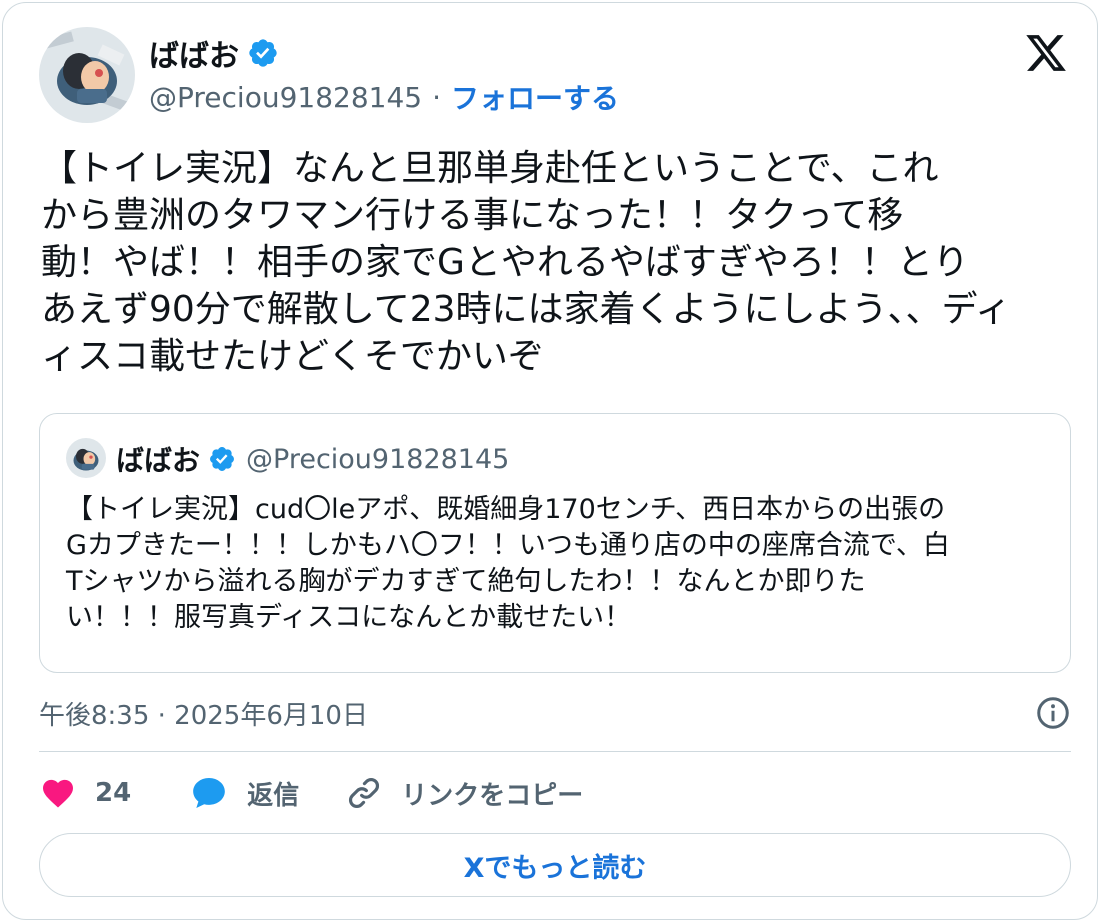 Image resolution: width=1102 pixels, height=924 pixels. Describe the element at coordinates (378, 459) in the screenshot. I see `quoted-author-handle: @Preciou91828145` at that location.